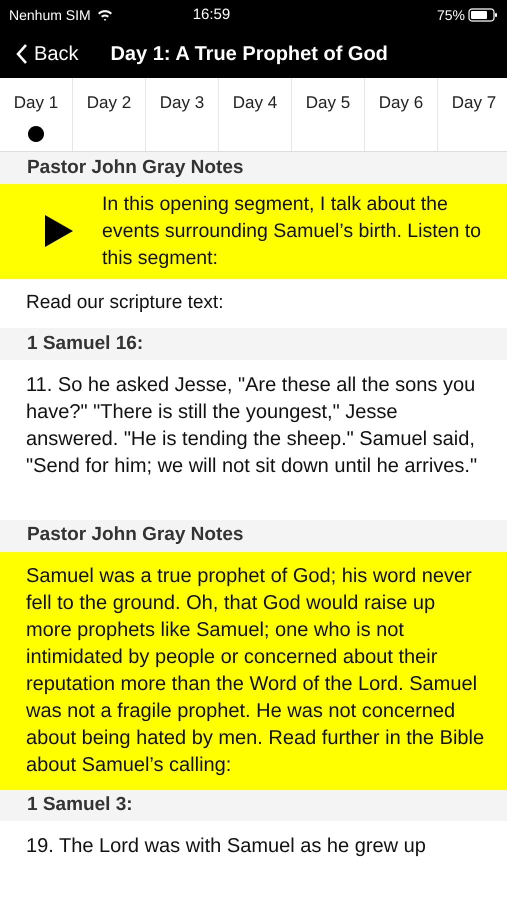 This screenshot has width=507, height=900. I want to click on verse-text: 19. The Lord was with Samuel as he grew up, so click(226, 847).